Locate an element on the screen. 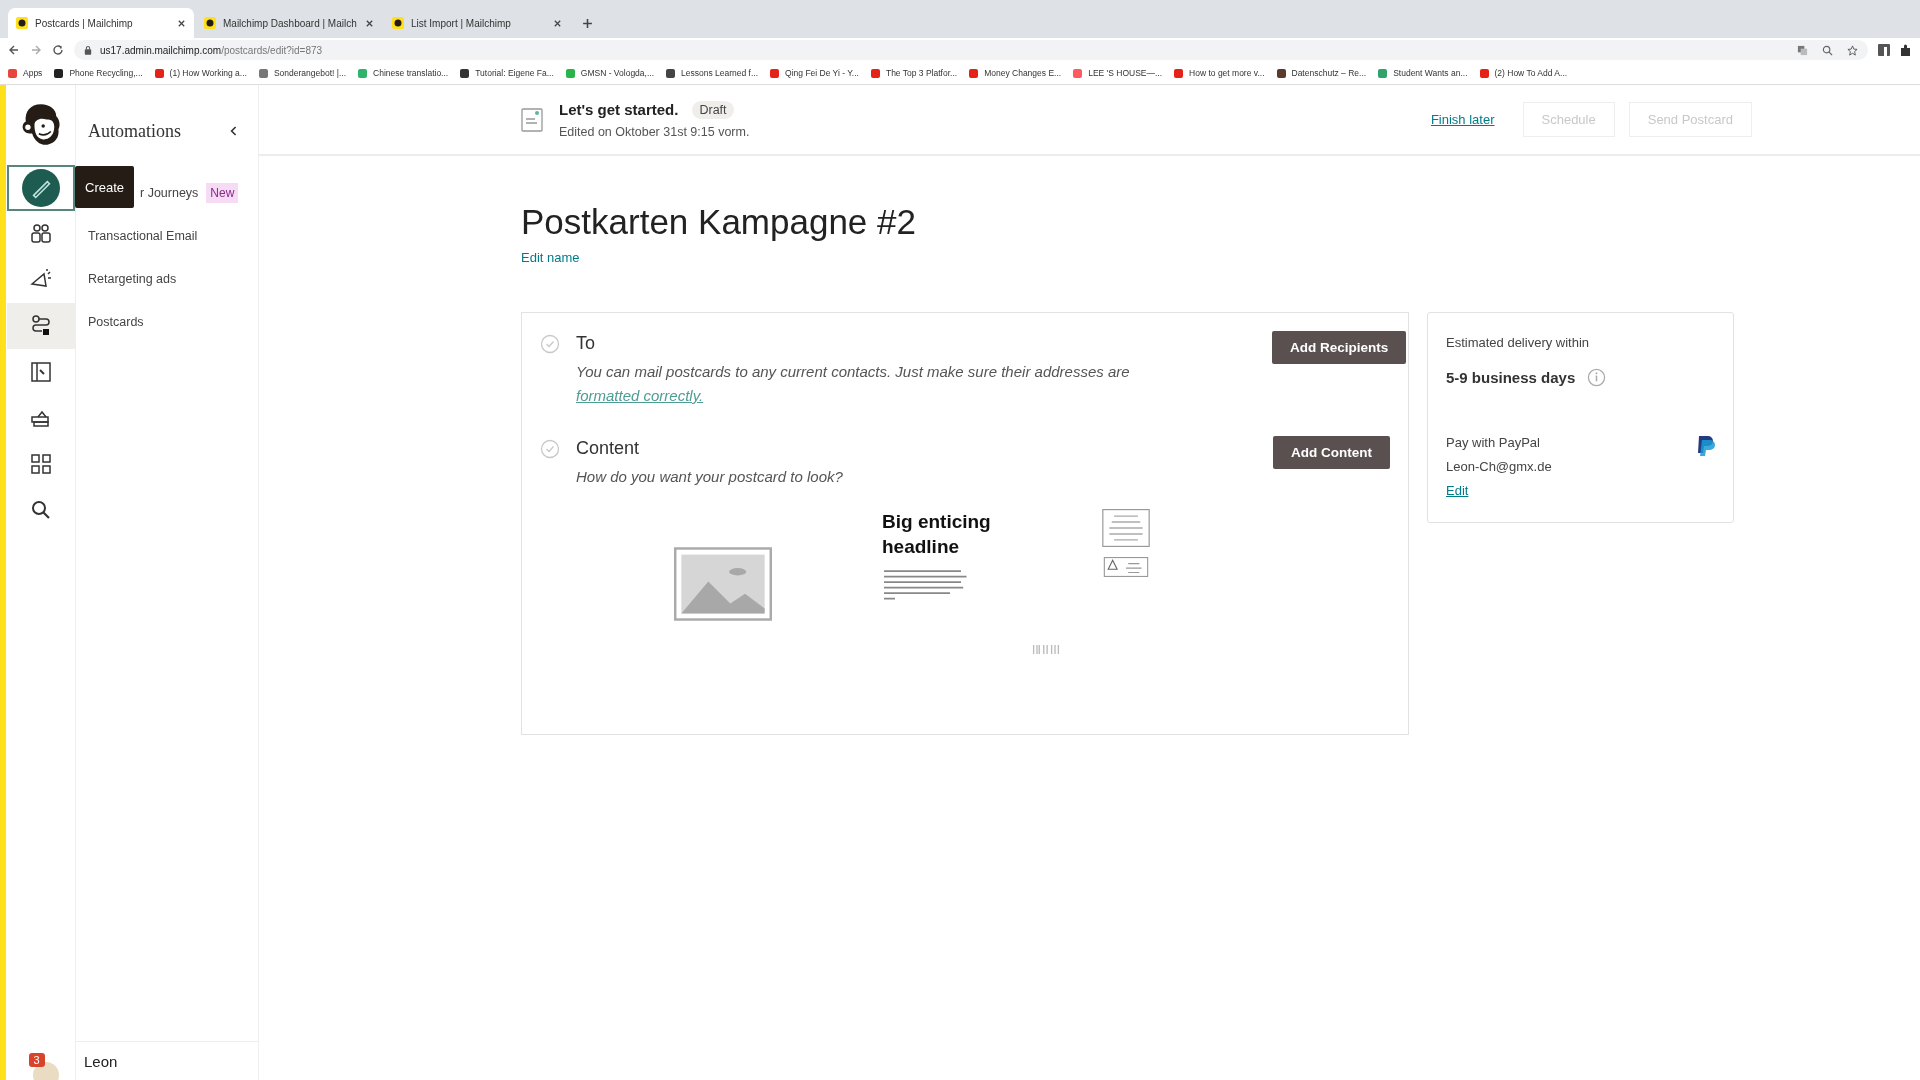 The width and height of the screenshot is (1920, 1080). tree-logo-drawing is located at coordinates (1126, 567).